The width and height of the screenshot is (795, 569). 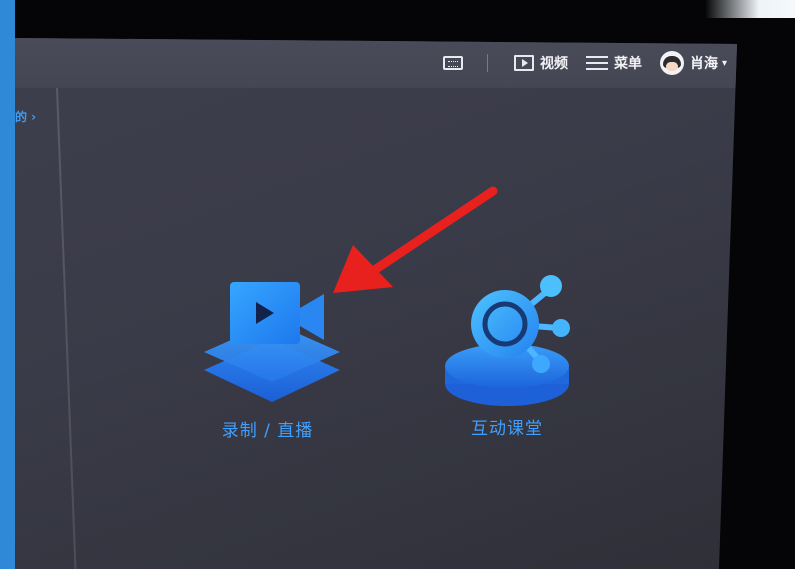 What do you see at coordinates (66, 328) in the screenshot?
I see `sidebar-divider` at bounding box center [66, 328].